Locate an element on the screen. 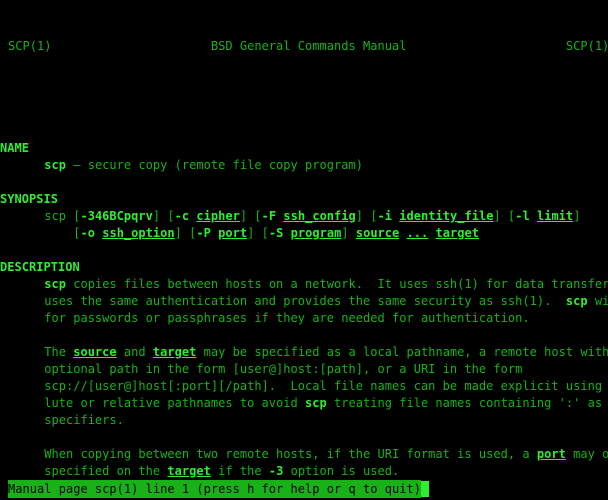 Image resolution: width=608 pixels, height=500 pixels. section-heading: NAME is located at coordinates (14, 148).